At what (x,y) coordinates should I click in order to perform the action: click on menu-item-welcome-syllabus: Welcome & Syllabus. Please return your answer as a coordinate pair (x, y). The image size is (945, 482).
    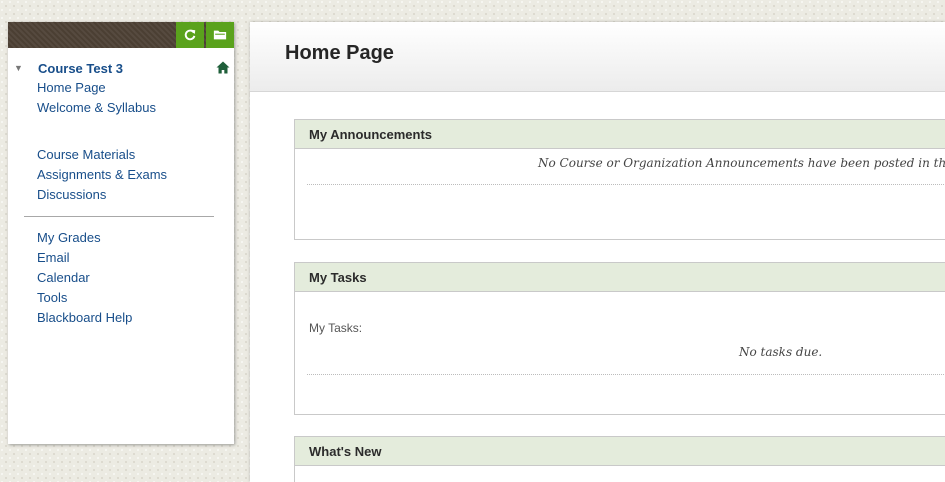
    Looking at the image, I should click on (121, 108).